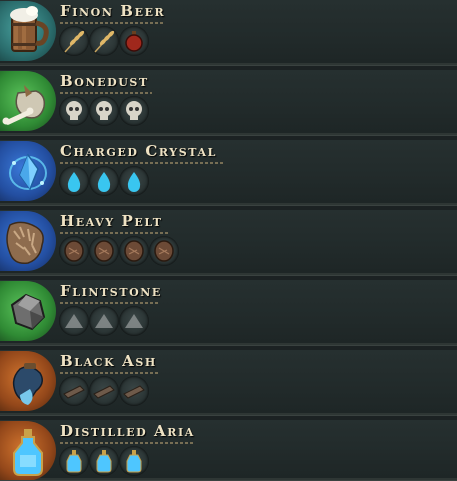 This screenshot has width=457, height=481. Describe the element at coordinates (111, 291) in the screenshot. I see `recipe-title: Flintstone` at that location.